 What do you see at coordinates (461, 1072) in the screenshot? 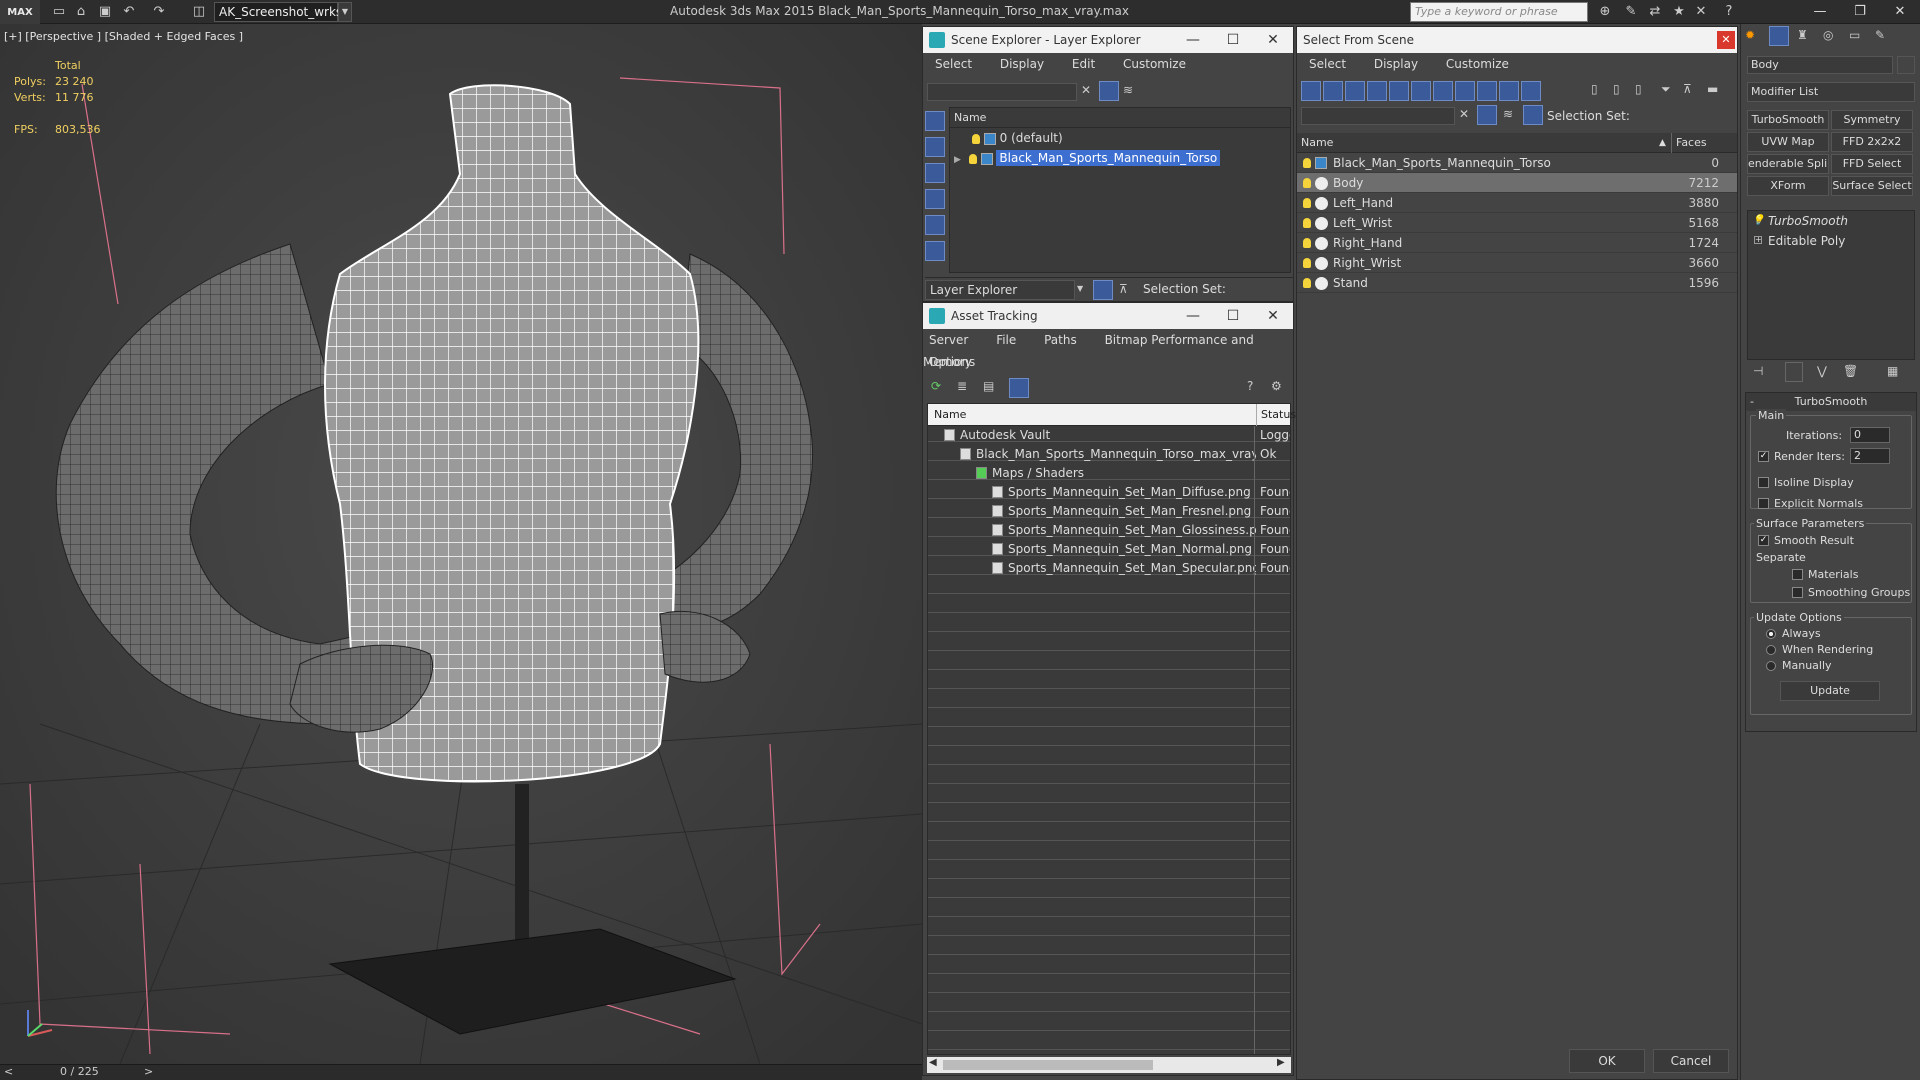
I see `time-slider: < 0 / 225 >` at bounding box center [461, 1072].